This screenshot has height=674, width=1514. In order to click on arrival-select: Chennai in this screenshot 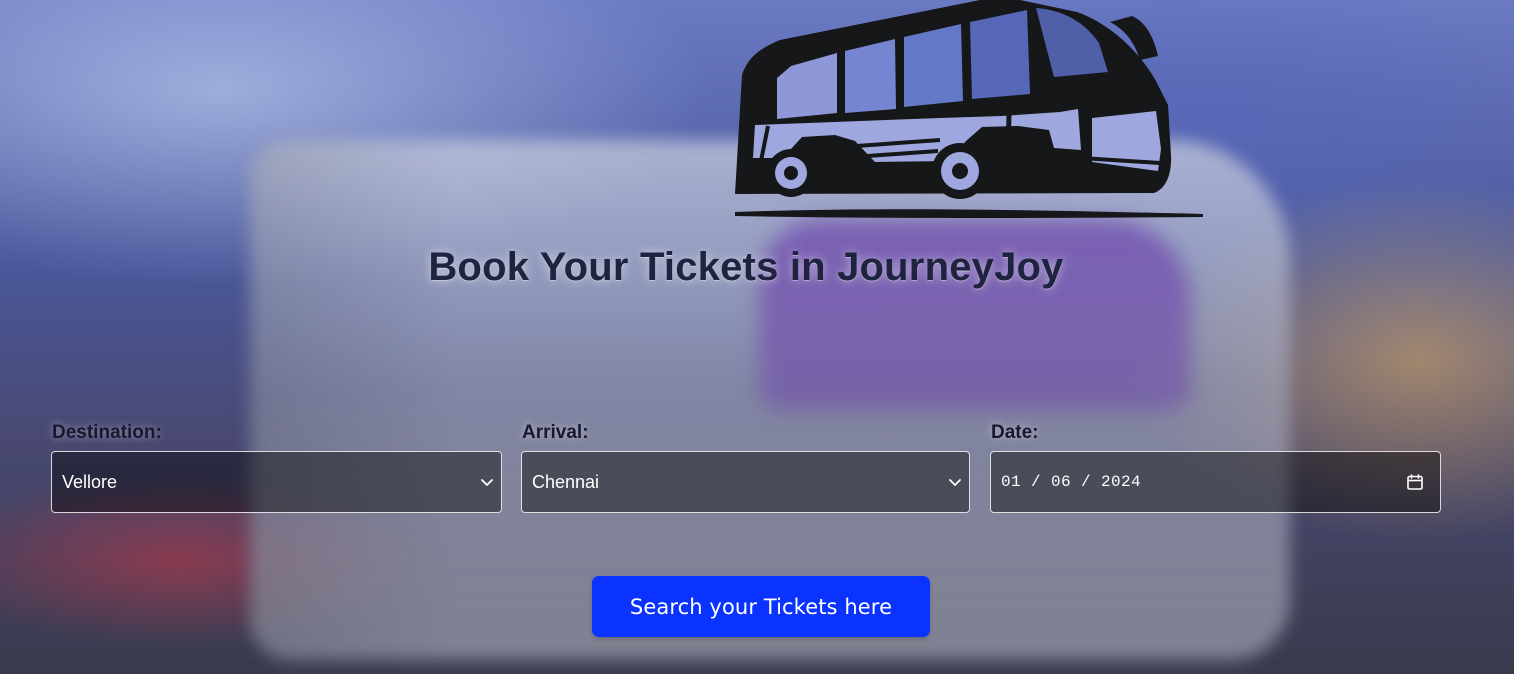, I will do `click(745, 482)`.